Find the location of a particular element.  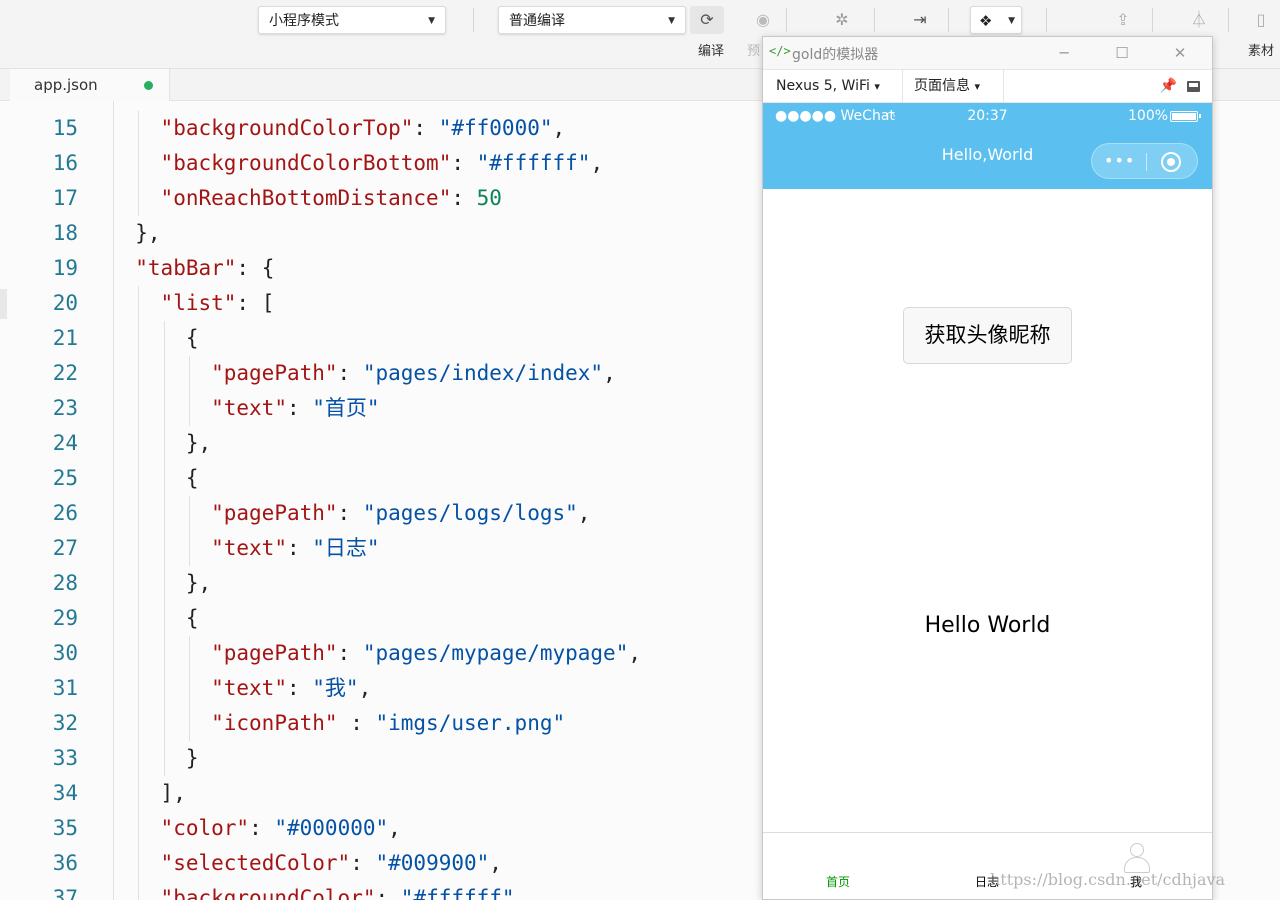

code-token: "pages/logs/logs" is located at coordinates (470, 513).